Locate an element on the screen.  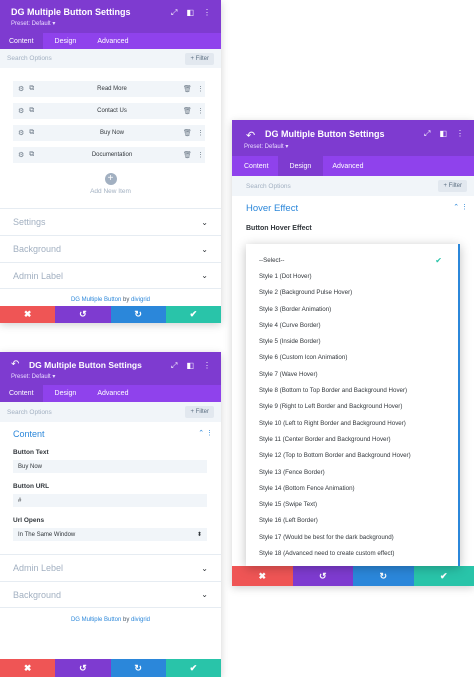
list-item: ⚙ ⧉ Documentation 🗑 ⋮ is located at coordinates (109, 155).